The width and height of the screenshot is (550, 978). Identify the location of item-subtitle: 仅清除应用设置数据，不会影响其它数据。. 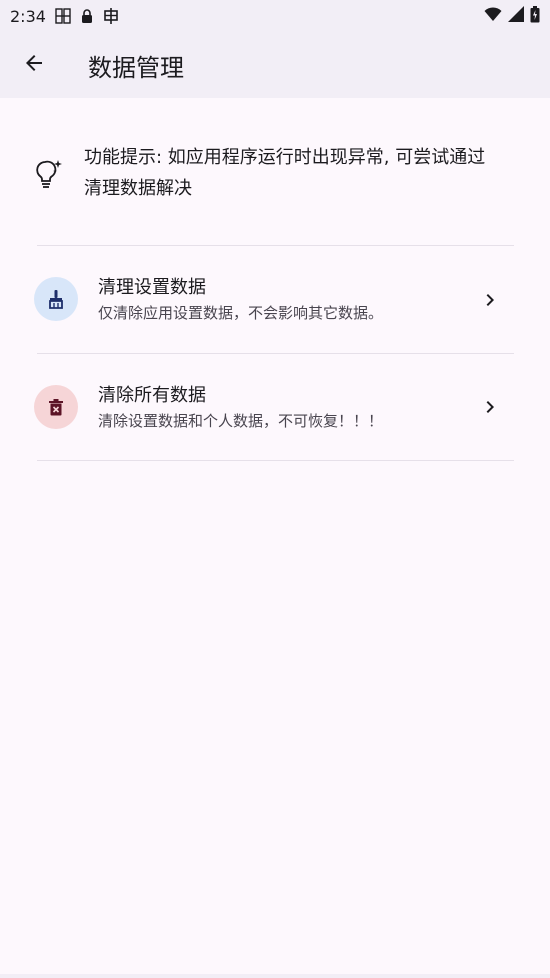
(241, 312).